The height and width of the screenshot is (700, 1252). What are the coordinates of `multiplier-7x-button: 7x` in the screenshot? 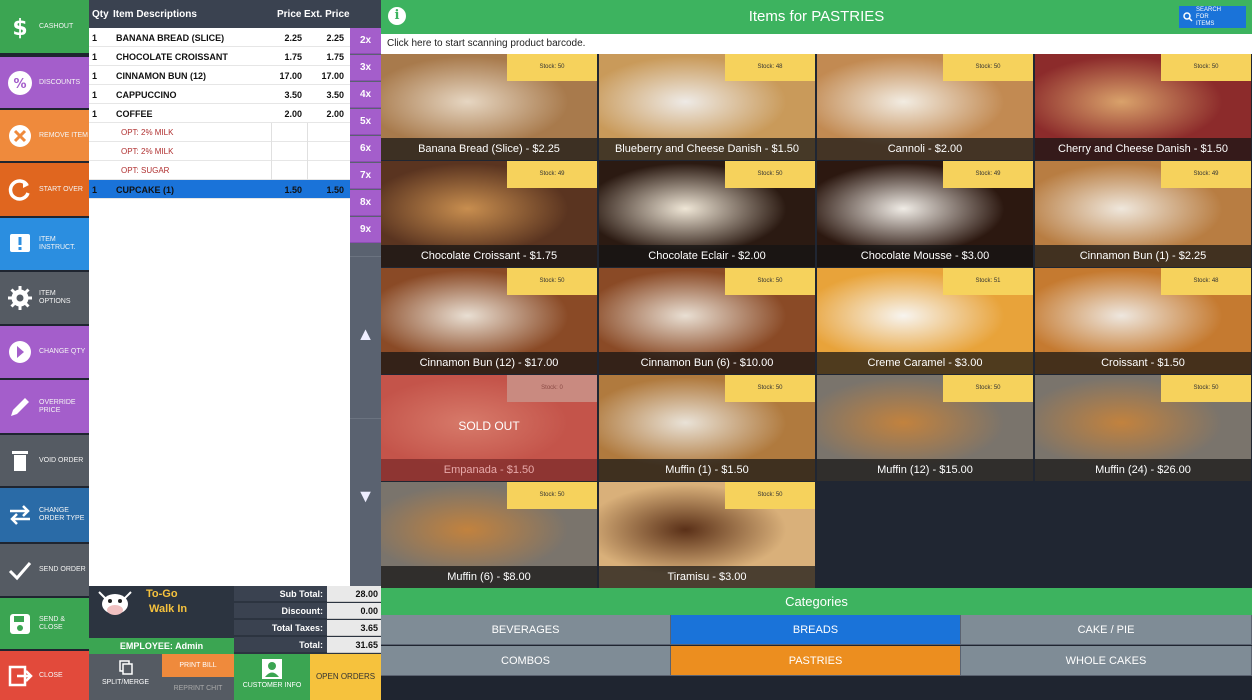 It's located at (365, 176).